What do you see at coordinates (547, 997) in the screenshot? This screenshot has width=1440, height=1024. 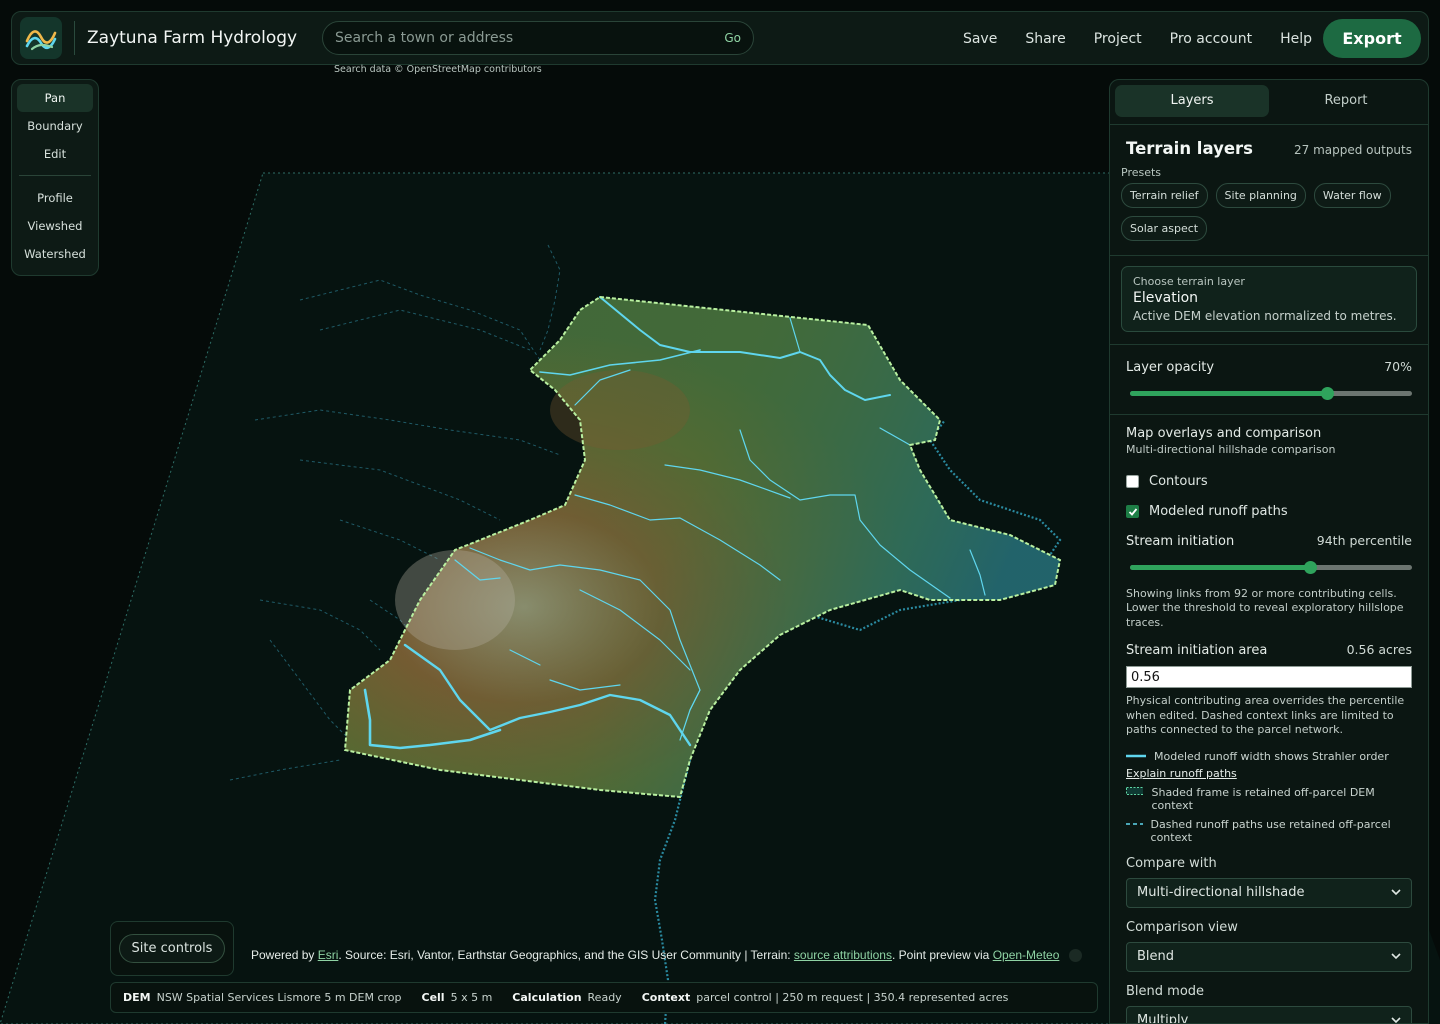 I see `calculation-label: Calculation` at bounding box center [547, 997].